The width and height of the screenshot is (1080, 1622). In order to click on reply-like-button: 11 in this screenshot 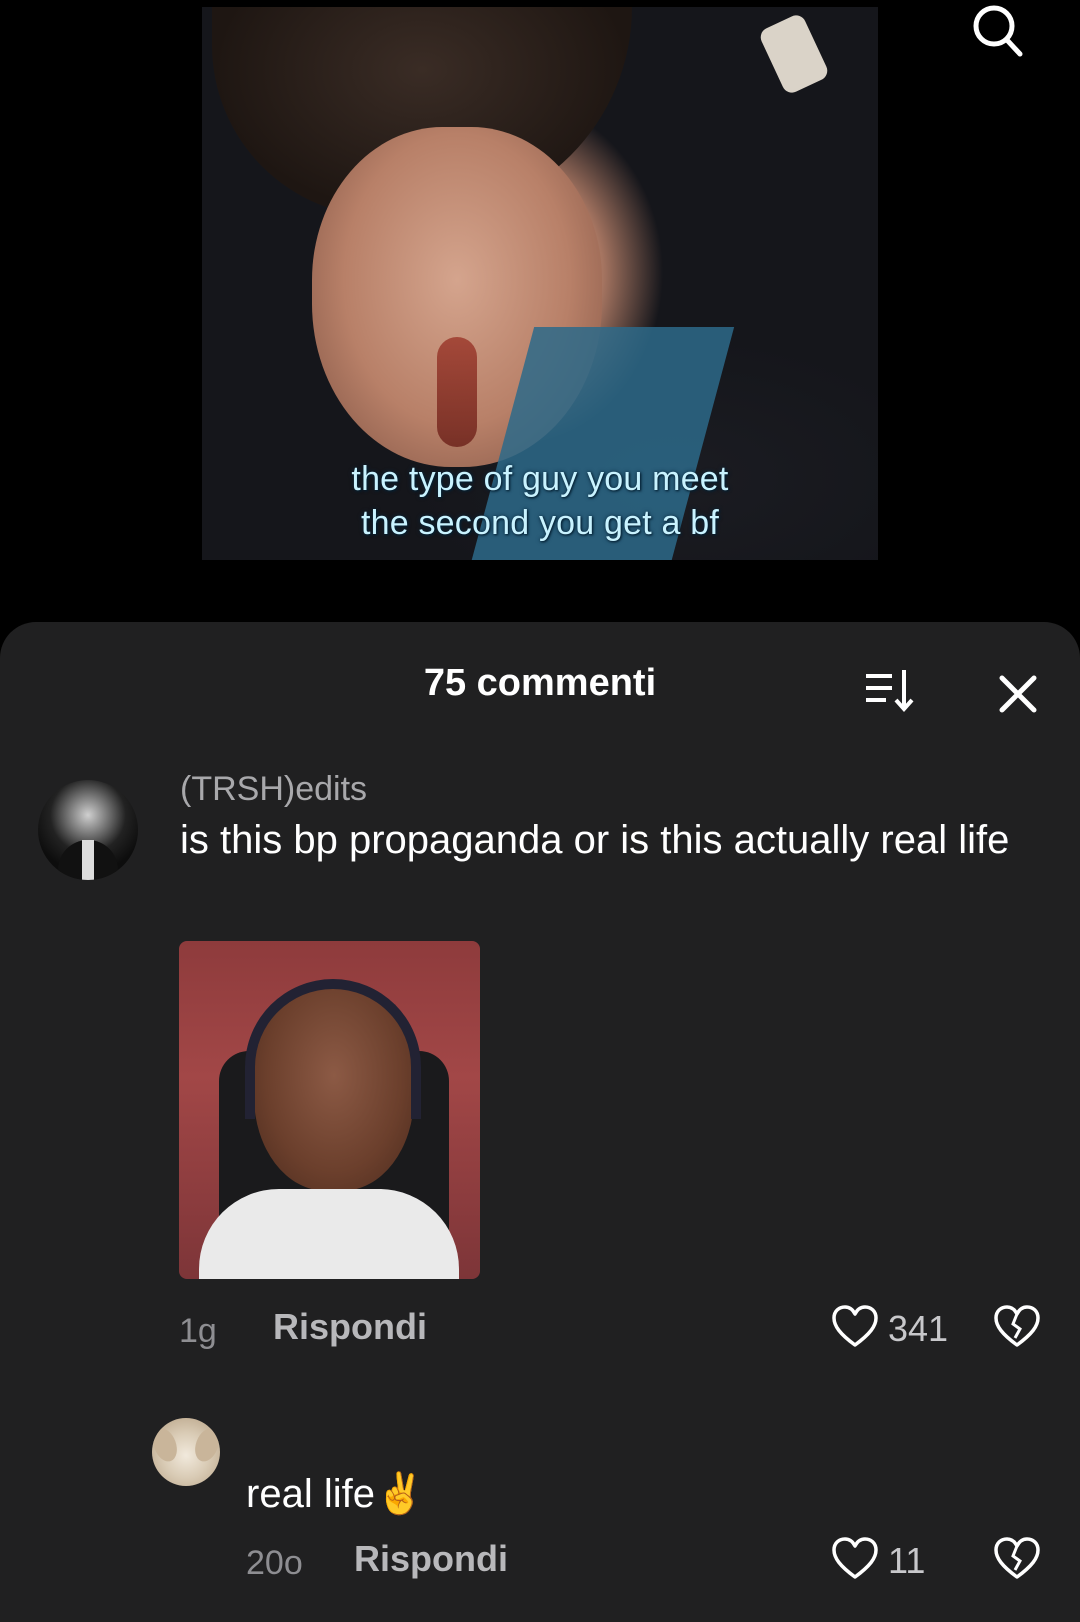, I will do `click(890, 1559)`.